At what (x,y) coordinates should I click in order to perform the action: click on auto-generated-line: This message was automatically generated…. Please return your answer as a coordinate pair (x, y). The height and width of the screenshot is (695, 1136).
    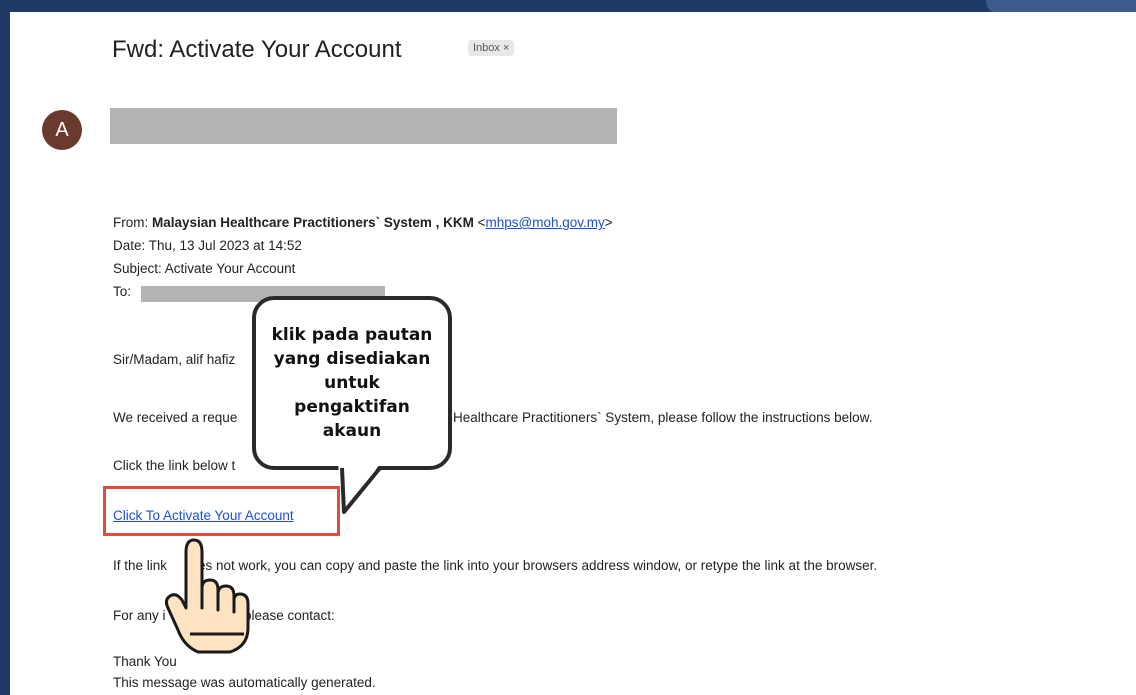
    Looking at the image, I should click on (244, 682).